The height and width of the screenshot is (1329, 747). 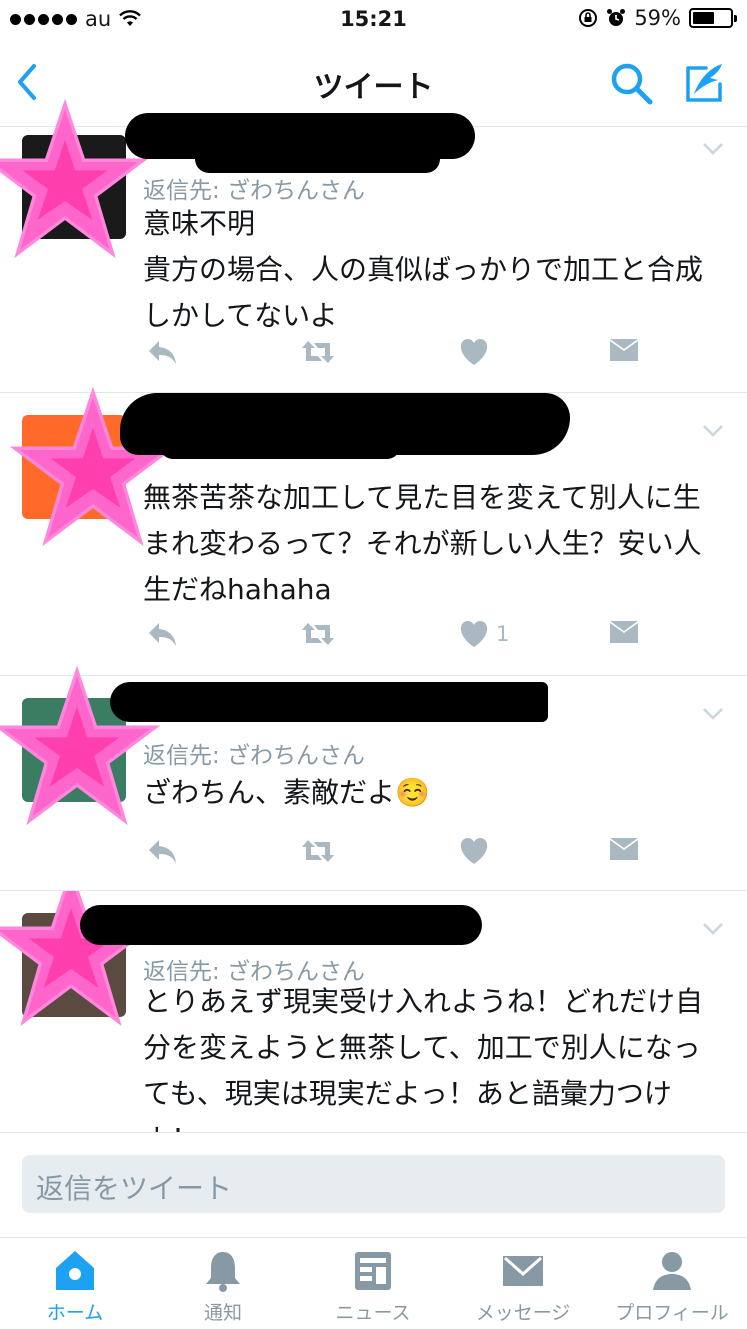 I want to click on status-bar: au 15:21 59%, so click(x=373, y=20).